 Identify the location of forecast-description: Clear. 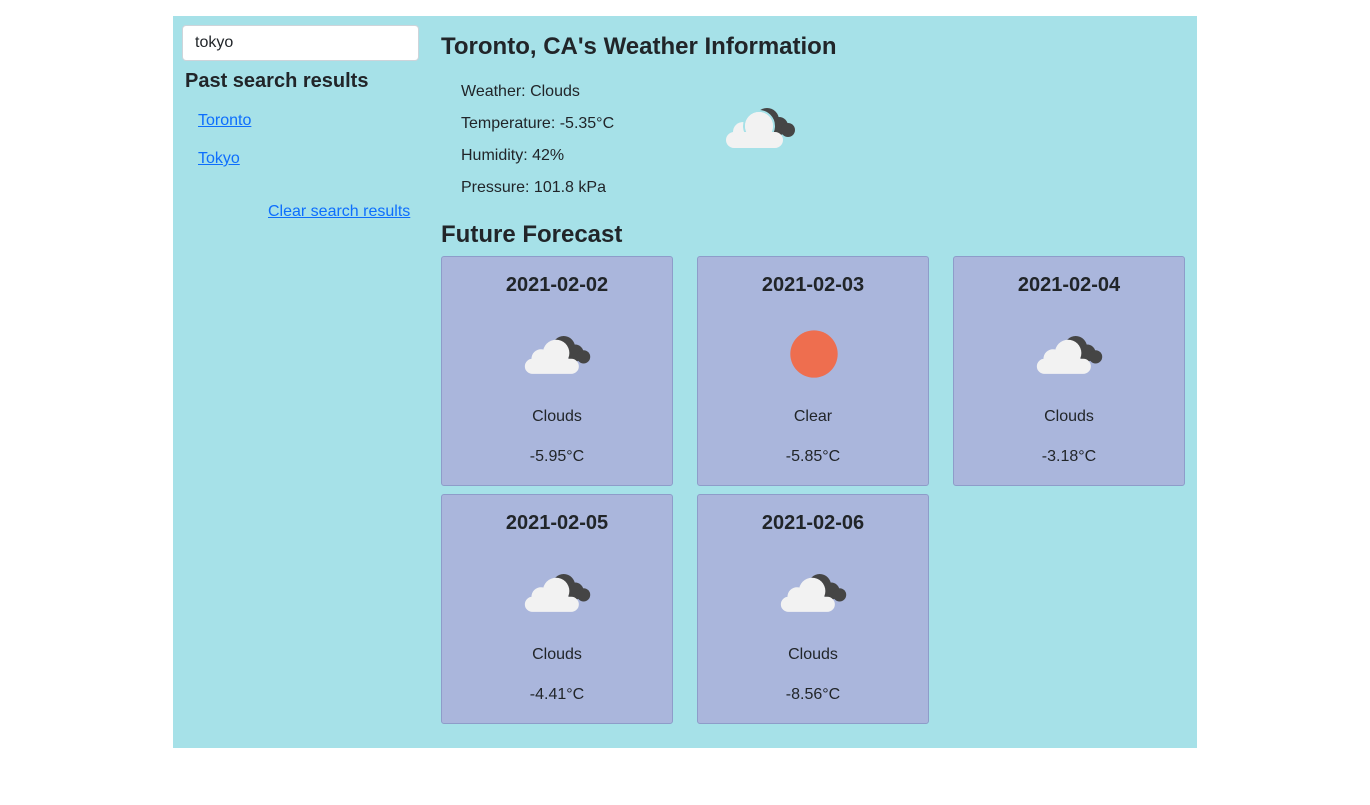
(813, 416).